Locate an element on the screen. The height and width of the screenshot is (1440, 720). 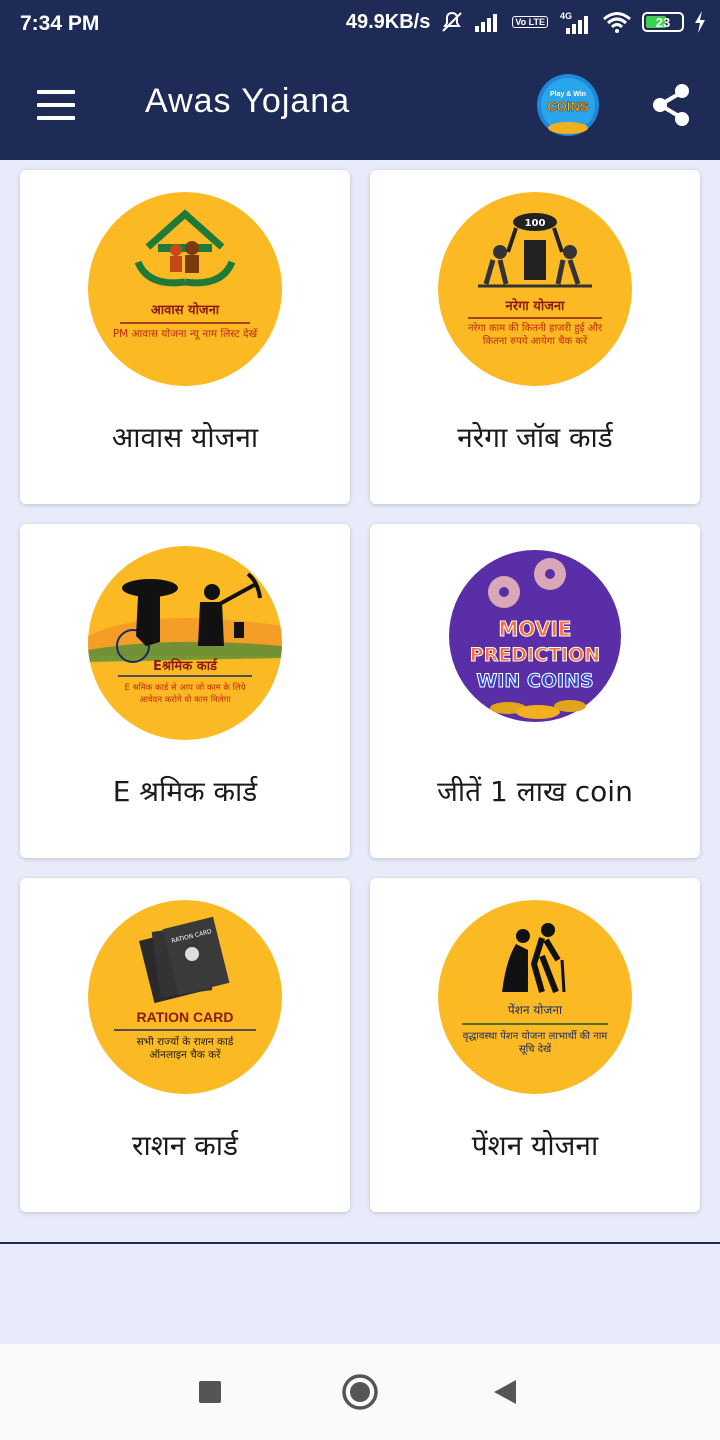
card-label: नरेगा जॉब कार्ड is located at coordinates (535, 437).